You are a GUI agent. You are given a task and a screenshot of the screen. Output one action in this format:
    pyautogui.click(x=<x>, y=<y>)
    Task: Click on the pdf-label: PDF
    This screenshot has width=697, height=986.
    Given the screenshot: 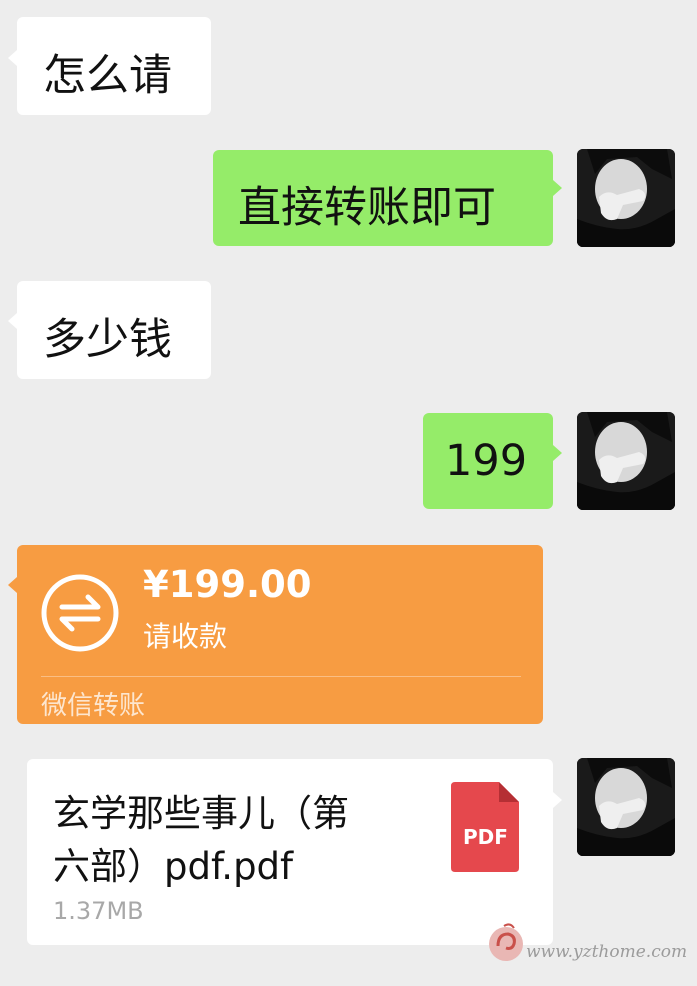 What is the action you would take?
    pyautogui.click(x=485, y=837)
    